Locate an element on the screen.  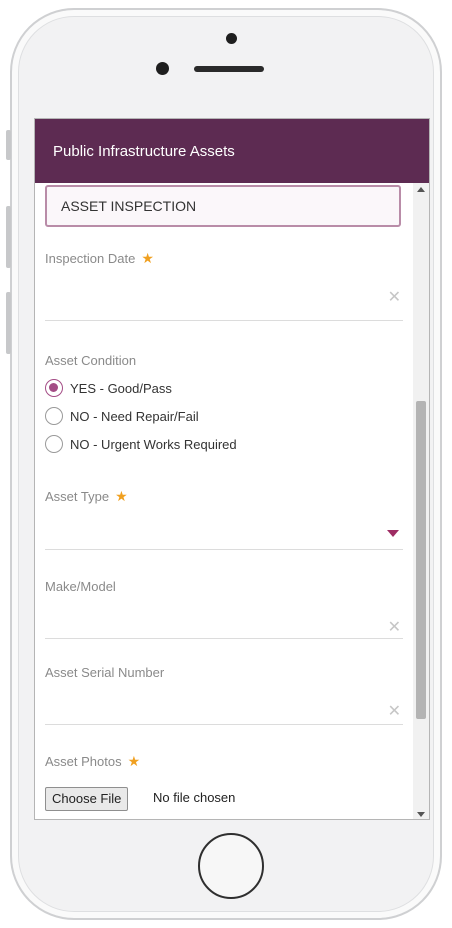
section-title: ASSET INSPECTION is located at coordinates (129, 206).